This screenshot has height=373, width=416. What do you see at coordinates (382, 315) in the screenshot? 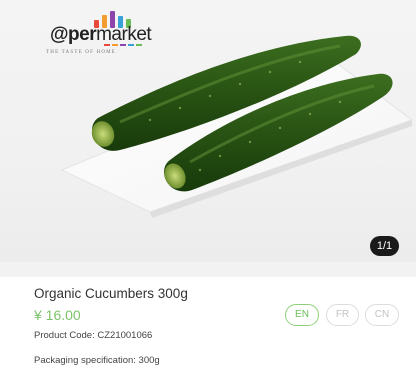
I see `language-button-cn: CN` at bounding box center [382, 315].